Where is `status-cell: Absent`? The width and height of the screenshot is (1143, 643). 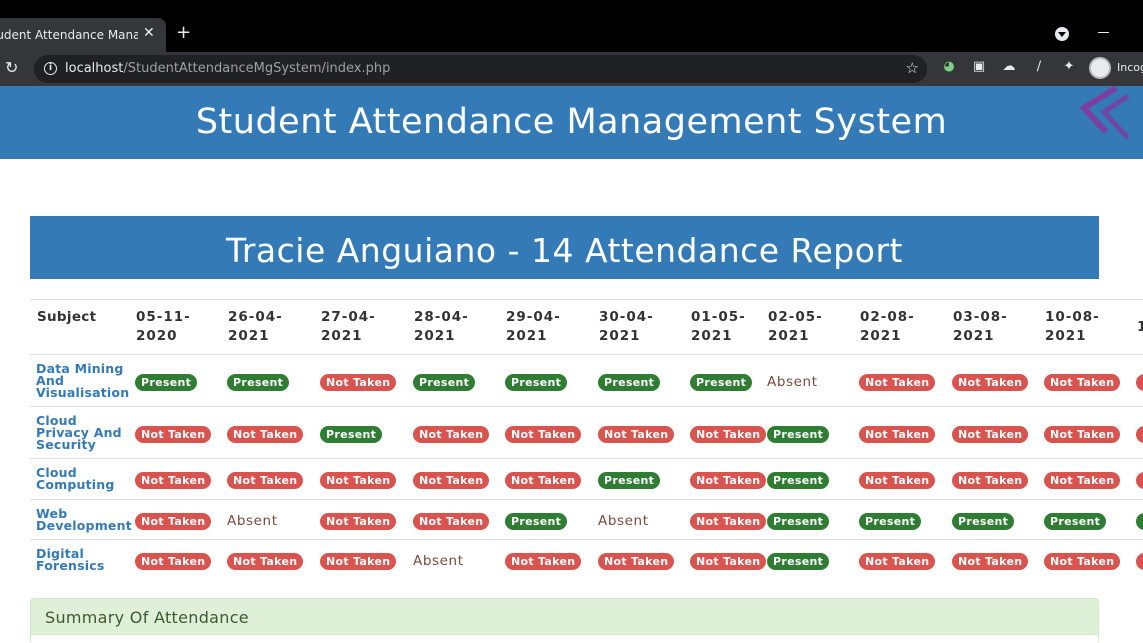
status-cell: Absent is located at coordinates (267, 519).